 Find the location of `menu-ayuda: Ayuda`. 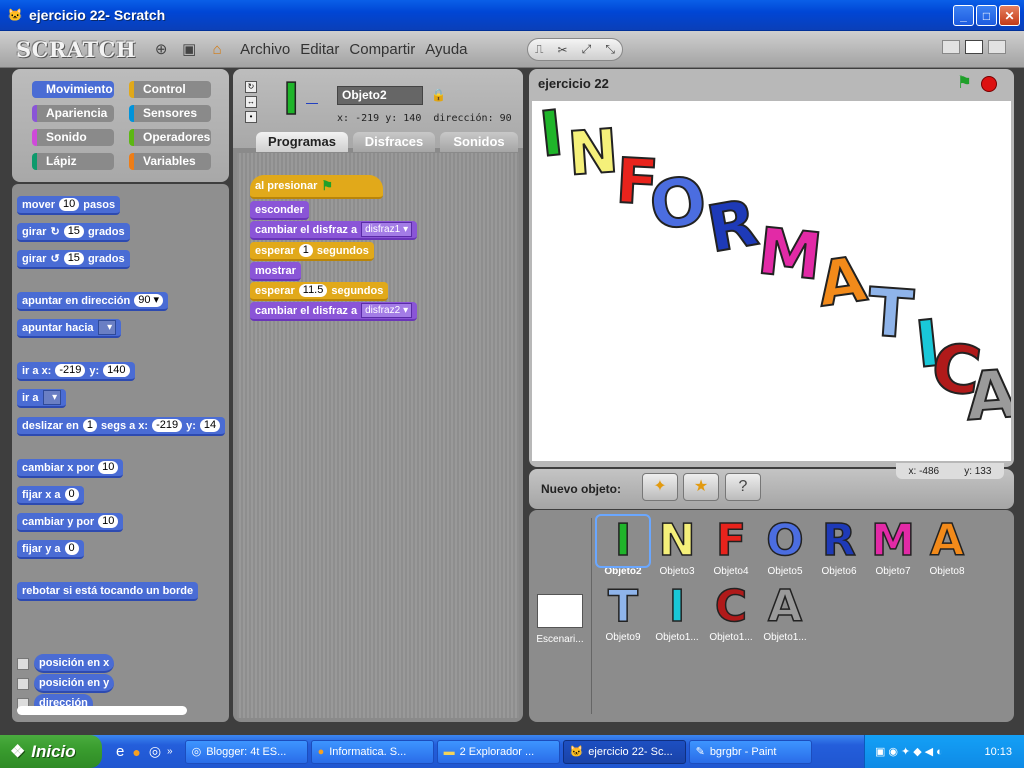

menu-ayuda: Ayuda is located at coordinates (446, 49).